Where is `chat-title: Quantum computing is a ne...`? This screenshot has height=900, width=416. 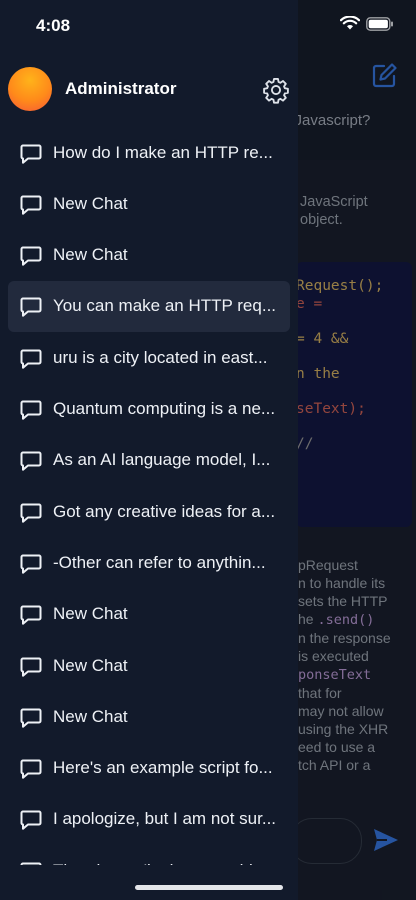
chat-title: Quantum computing is a ne... is located at coordinates (164, 408).